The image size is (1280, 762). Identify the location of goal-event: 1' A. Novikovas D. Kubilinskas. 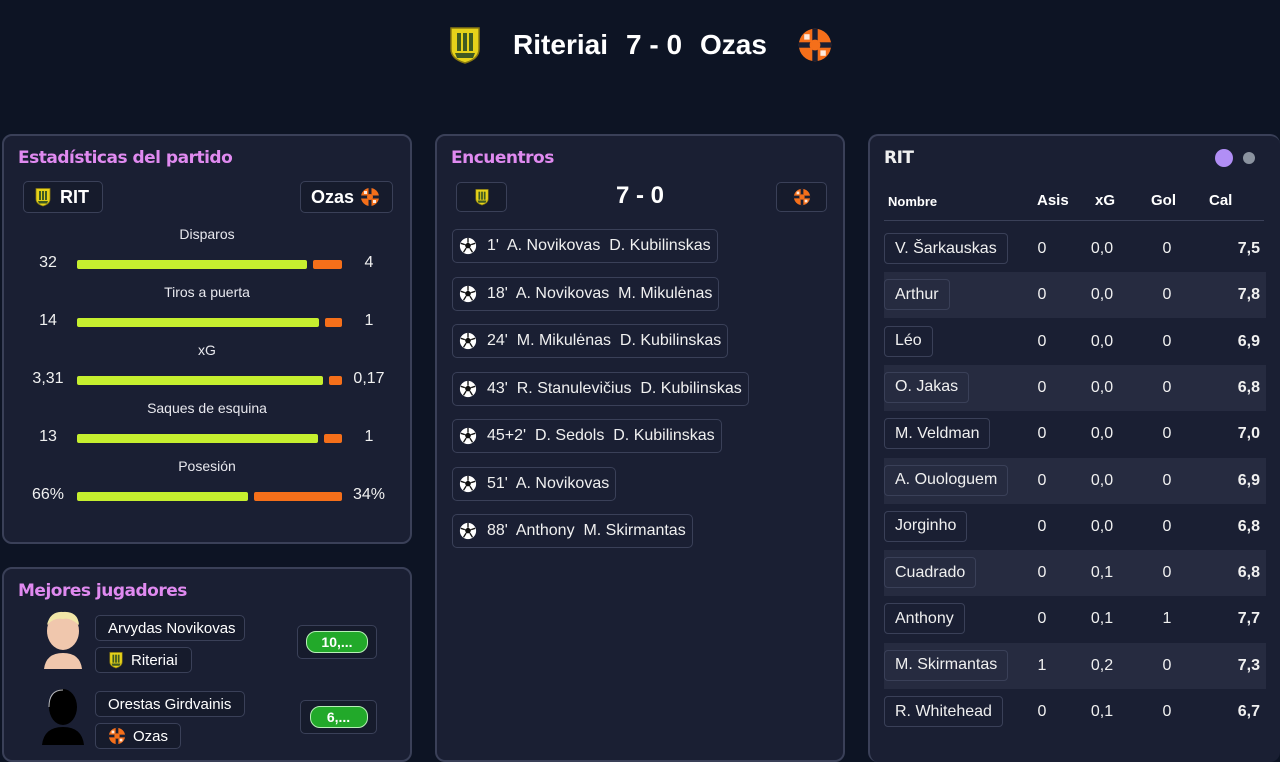
(585, 246).